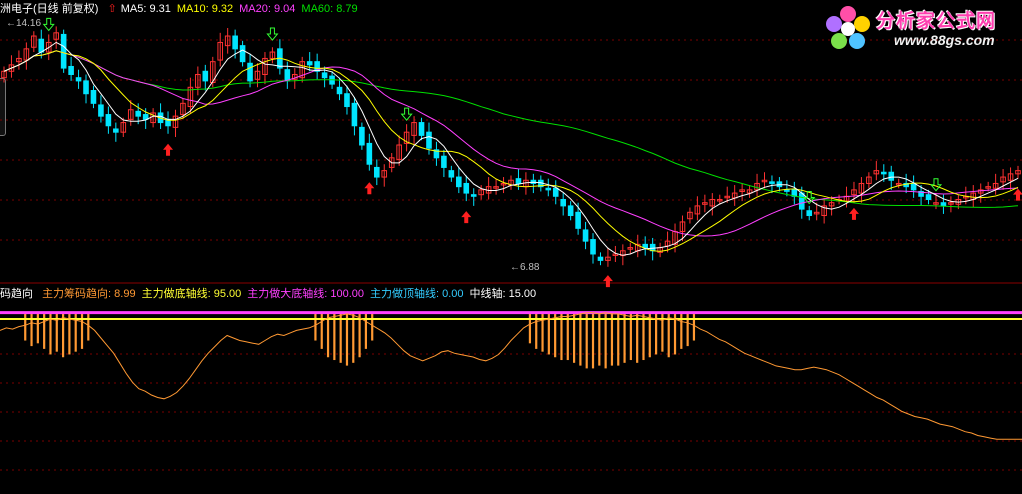 The width and height of the screenshot is (1022, 494). I want to click on watermark-logo: 分析家公式网 www.88gs.com, so click(921, 28).